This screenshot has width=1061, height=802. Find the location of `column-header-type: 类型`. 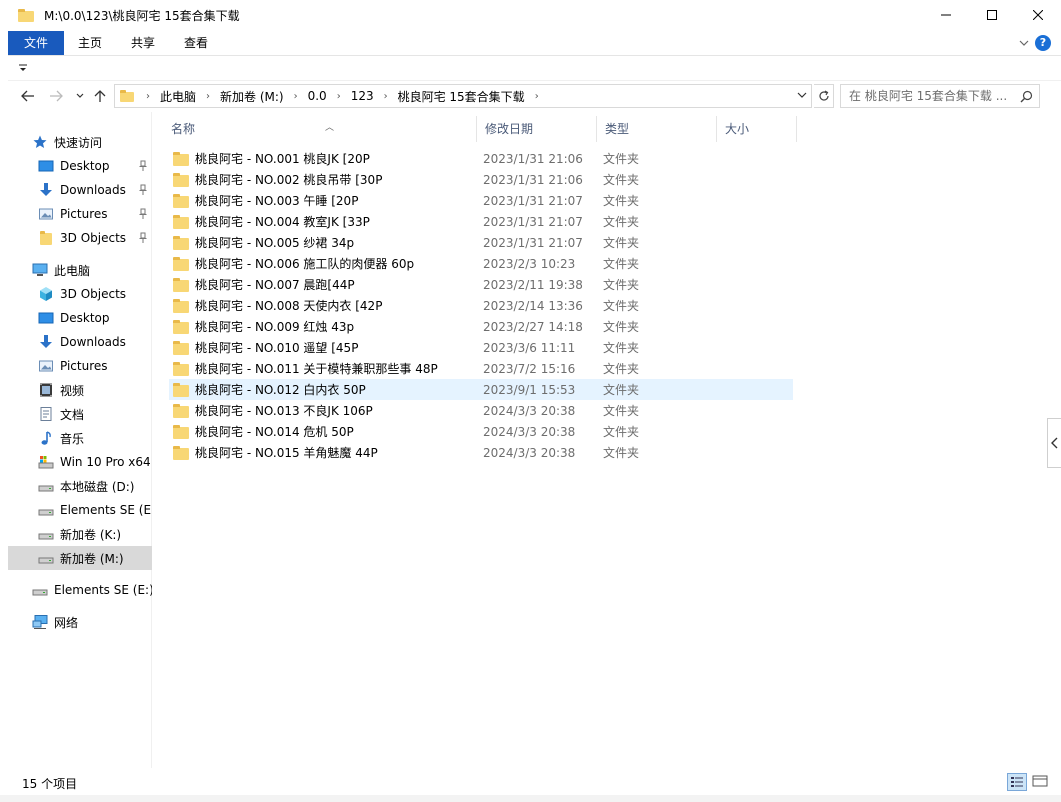

column-header-type: 类型 is located at coordinates (657, 129).